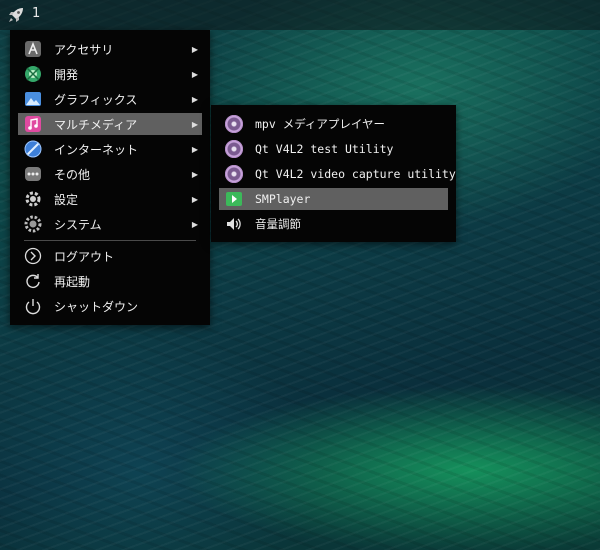 The width and height of the screenshot is (600, 550). Describe the element at coordinates (110, 281) in the screenshot. I see `menu-item-reboot: 再起動` at that location.